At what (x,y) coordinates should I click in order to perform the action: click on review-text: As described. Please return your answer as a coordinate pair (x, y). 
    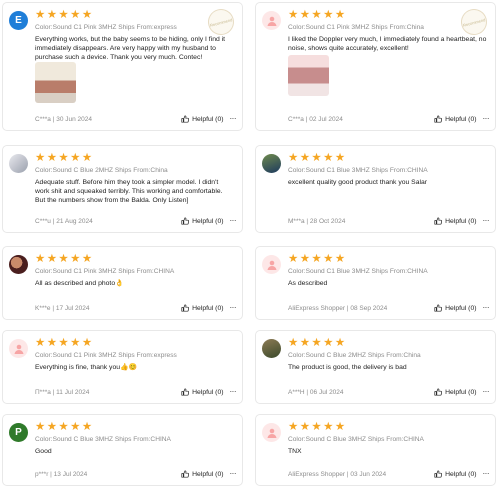
    Looking at the image, I should click on (308, 283).